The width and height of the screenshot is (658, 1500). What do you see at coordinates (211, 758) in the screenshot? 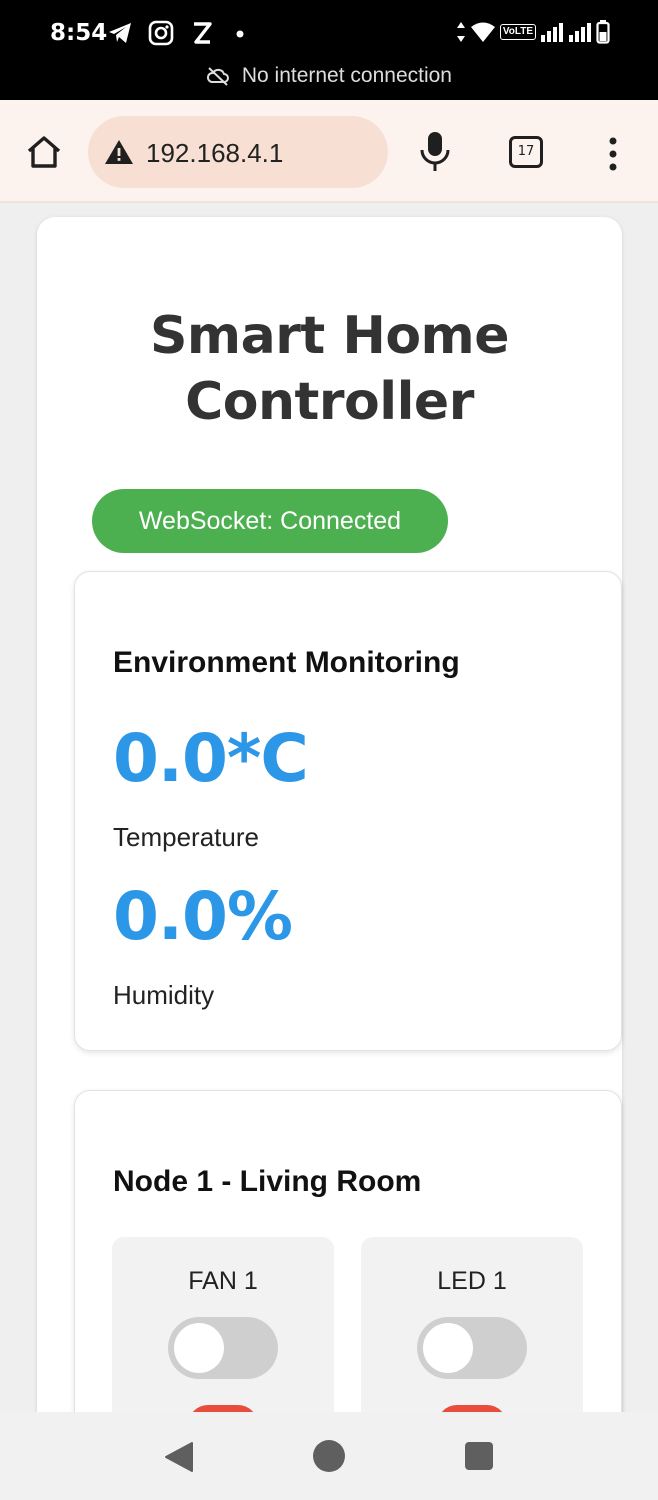
I see `temperature-value: 0.0*C` at bounding box center [211, 758].